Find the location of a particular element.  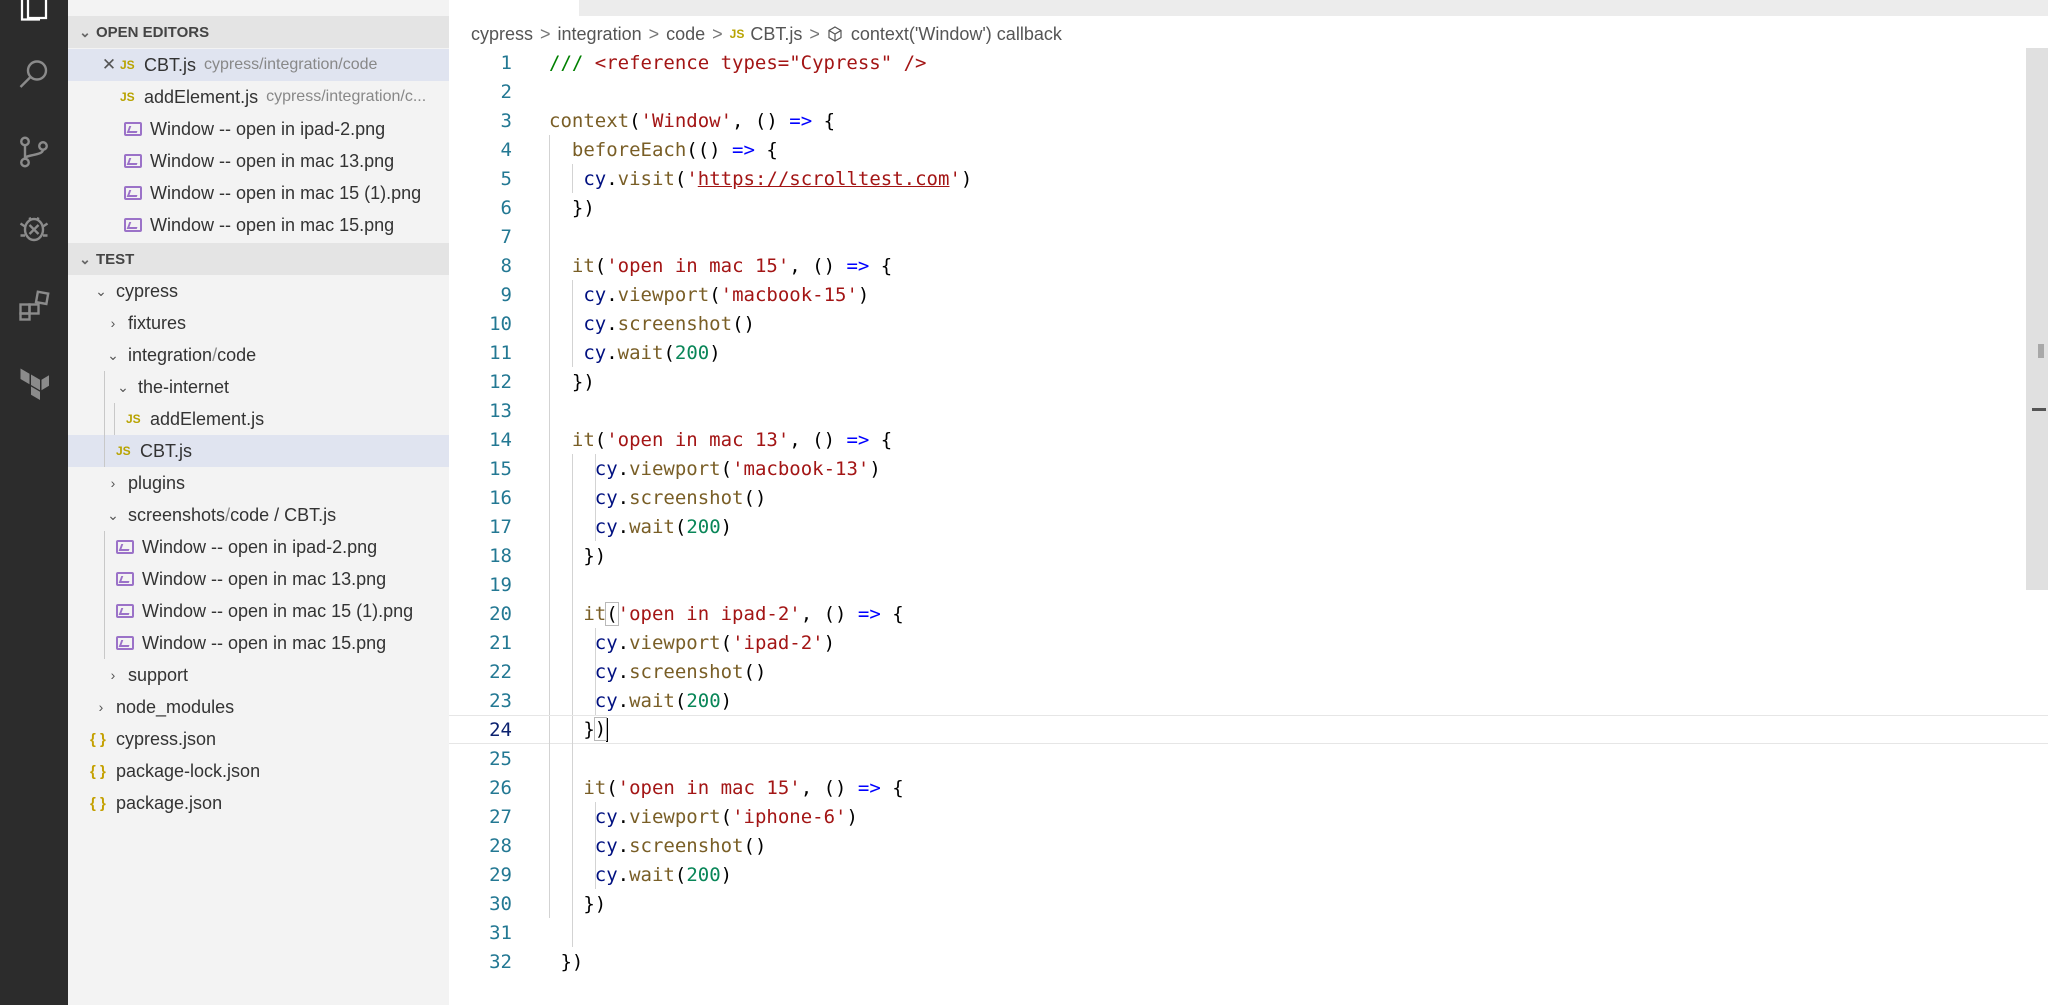

tree-file-json: { } package-lock.json is located at coordinates (258, 771).